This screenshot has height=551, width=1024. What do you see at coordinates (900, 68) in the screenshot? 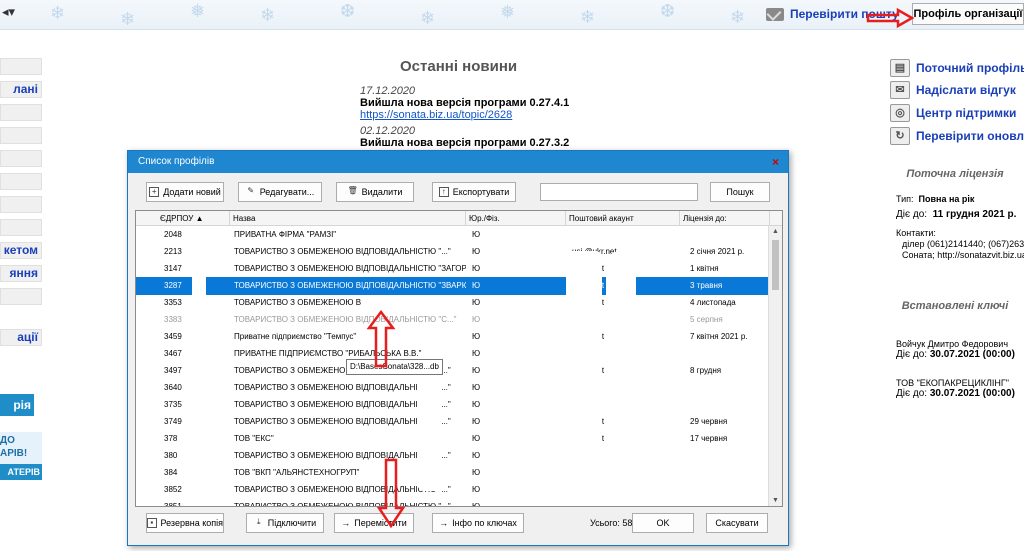
I see `profile-icon: ▤` at bounding box center [900, 68].